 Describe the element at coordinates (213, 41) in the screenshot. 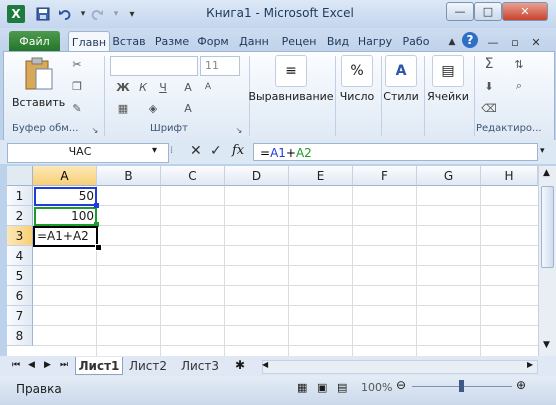

I see `tab-formulas: Форм` at that location.